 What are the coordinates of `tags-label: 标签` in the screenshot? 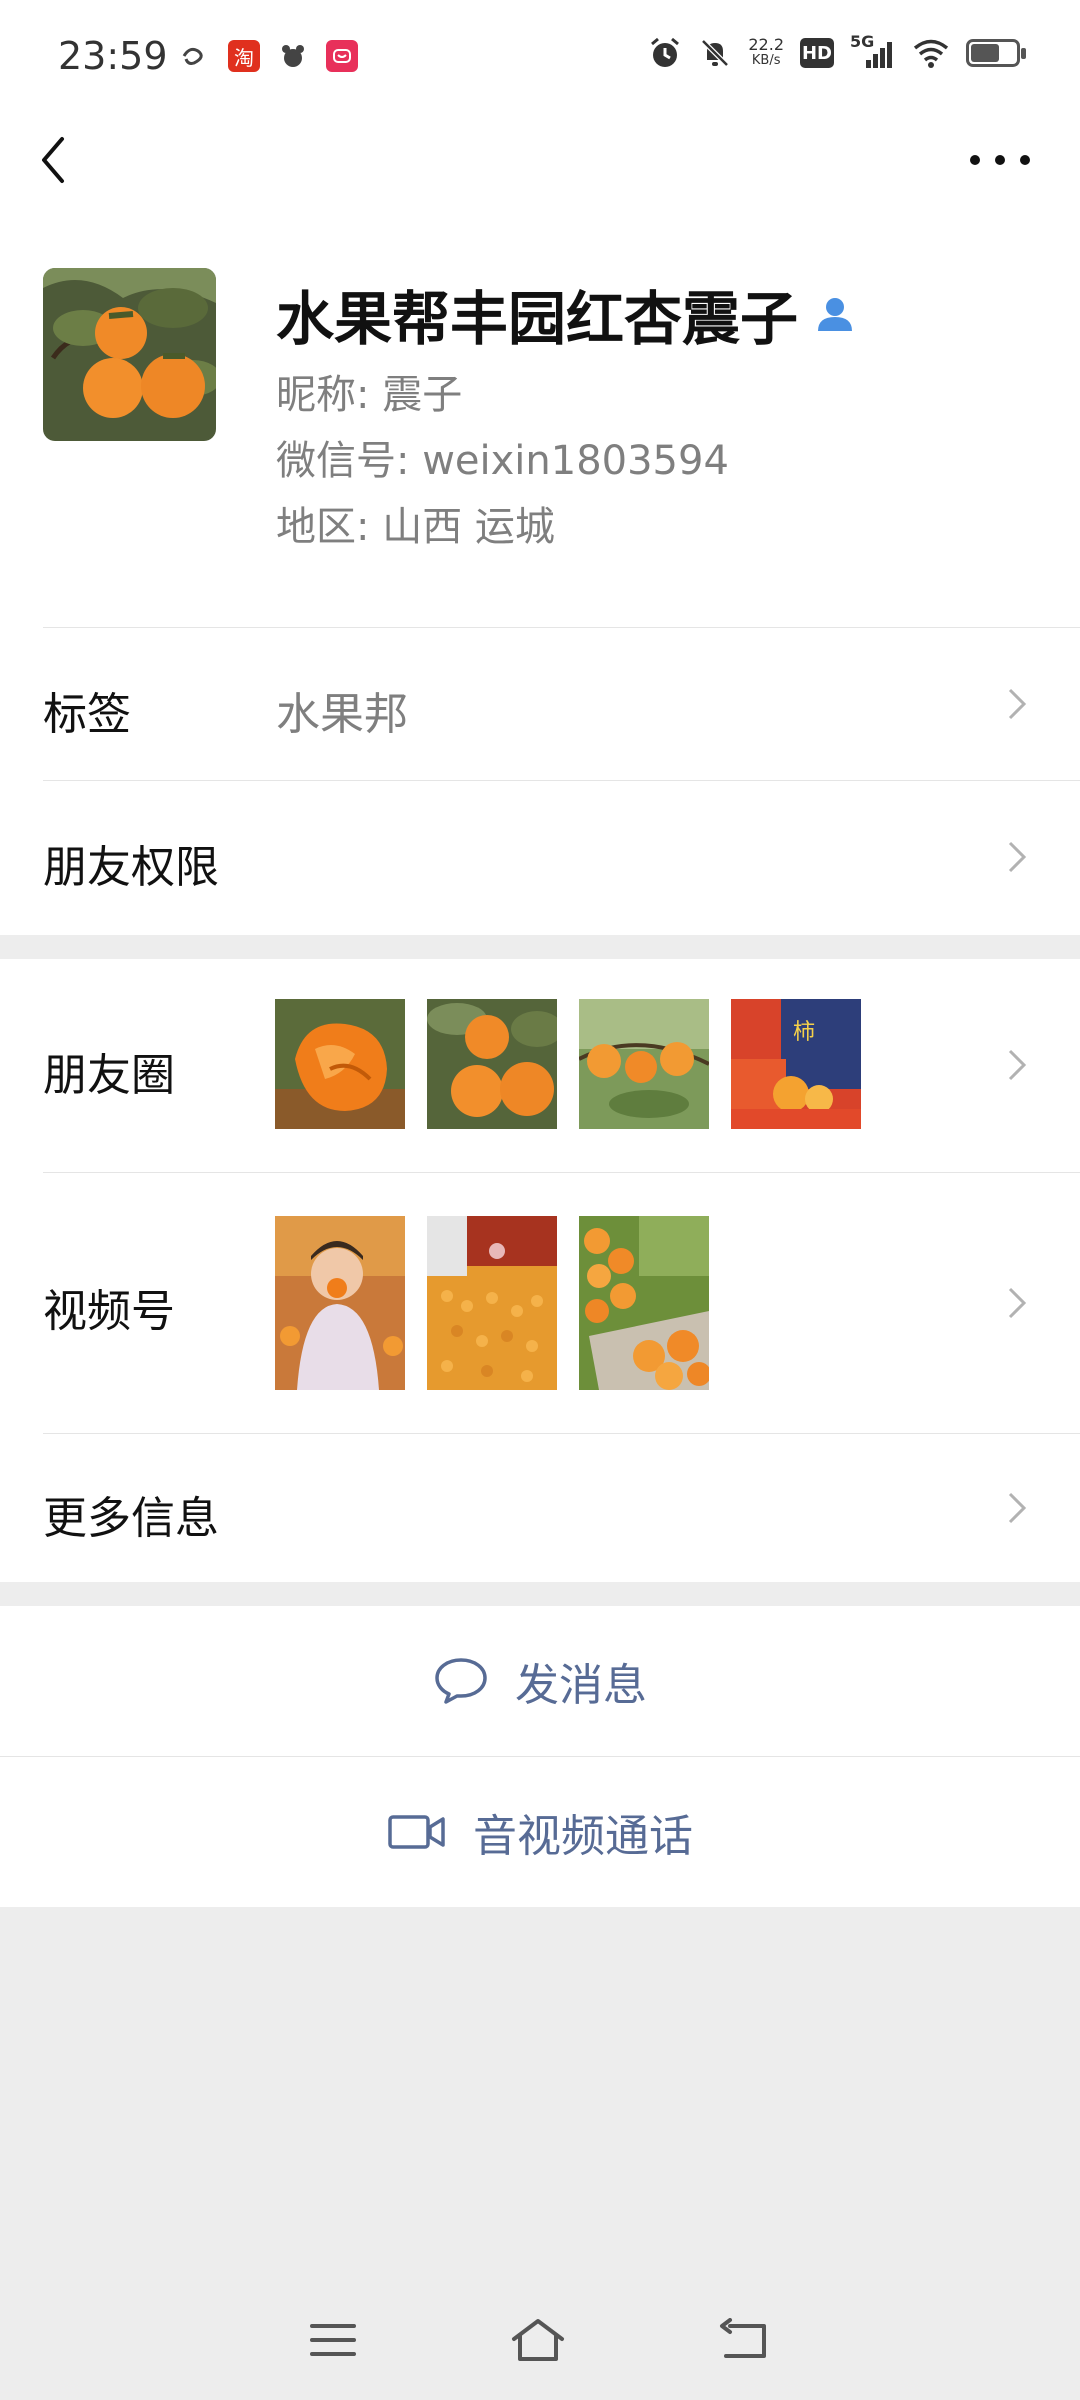 It's located at (87, 714).